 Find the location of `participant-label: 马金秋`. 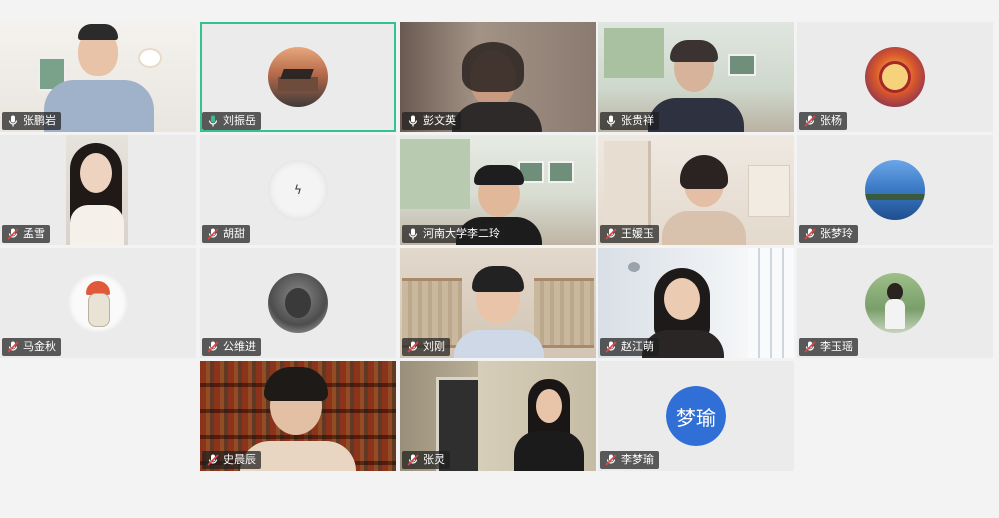

participant-label: 马金秋 is located at coordinates (31, 347).